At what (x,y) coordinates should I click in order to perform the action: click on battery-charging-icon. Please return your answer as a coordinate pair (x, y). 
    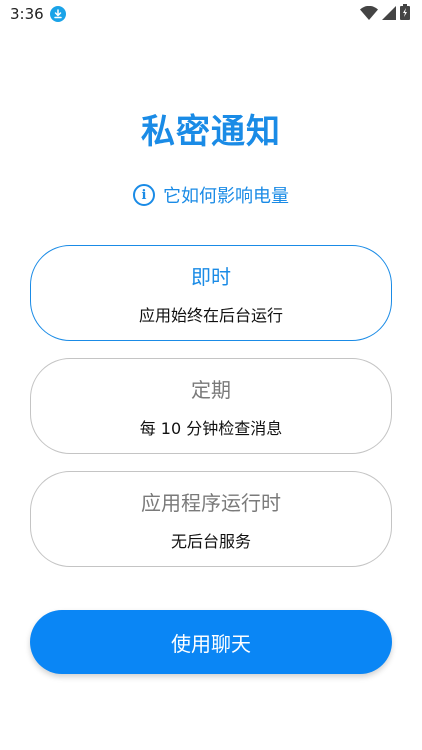
    Looking at the image, I should click on (405, 14).